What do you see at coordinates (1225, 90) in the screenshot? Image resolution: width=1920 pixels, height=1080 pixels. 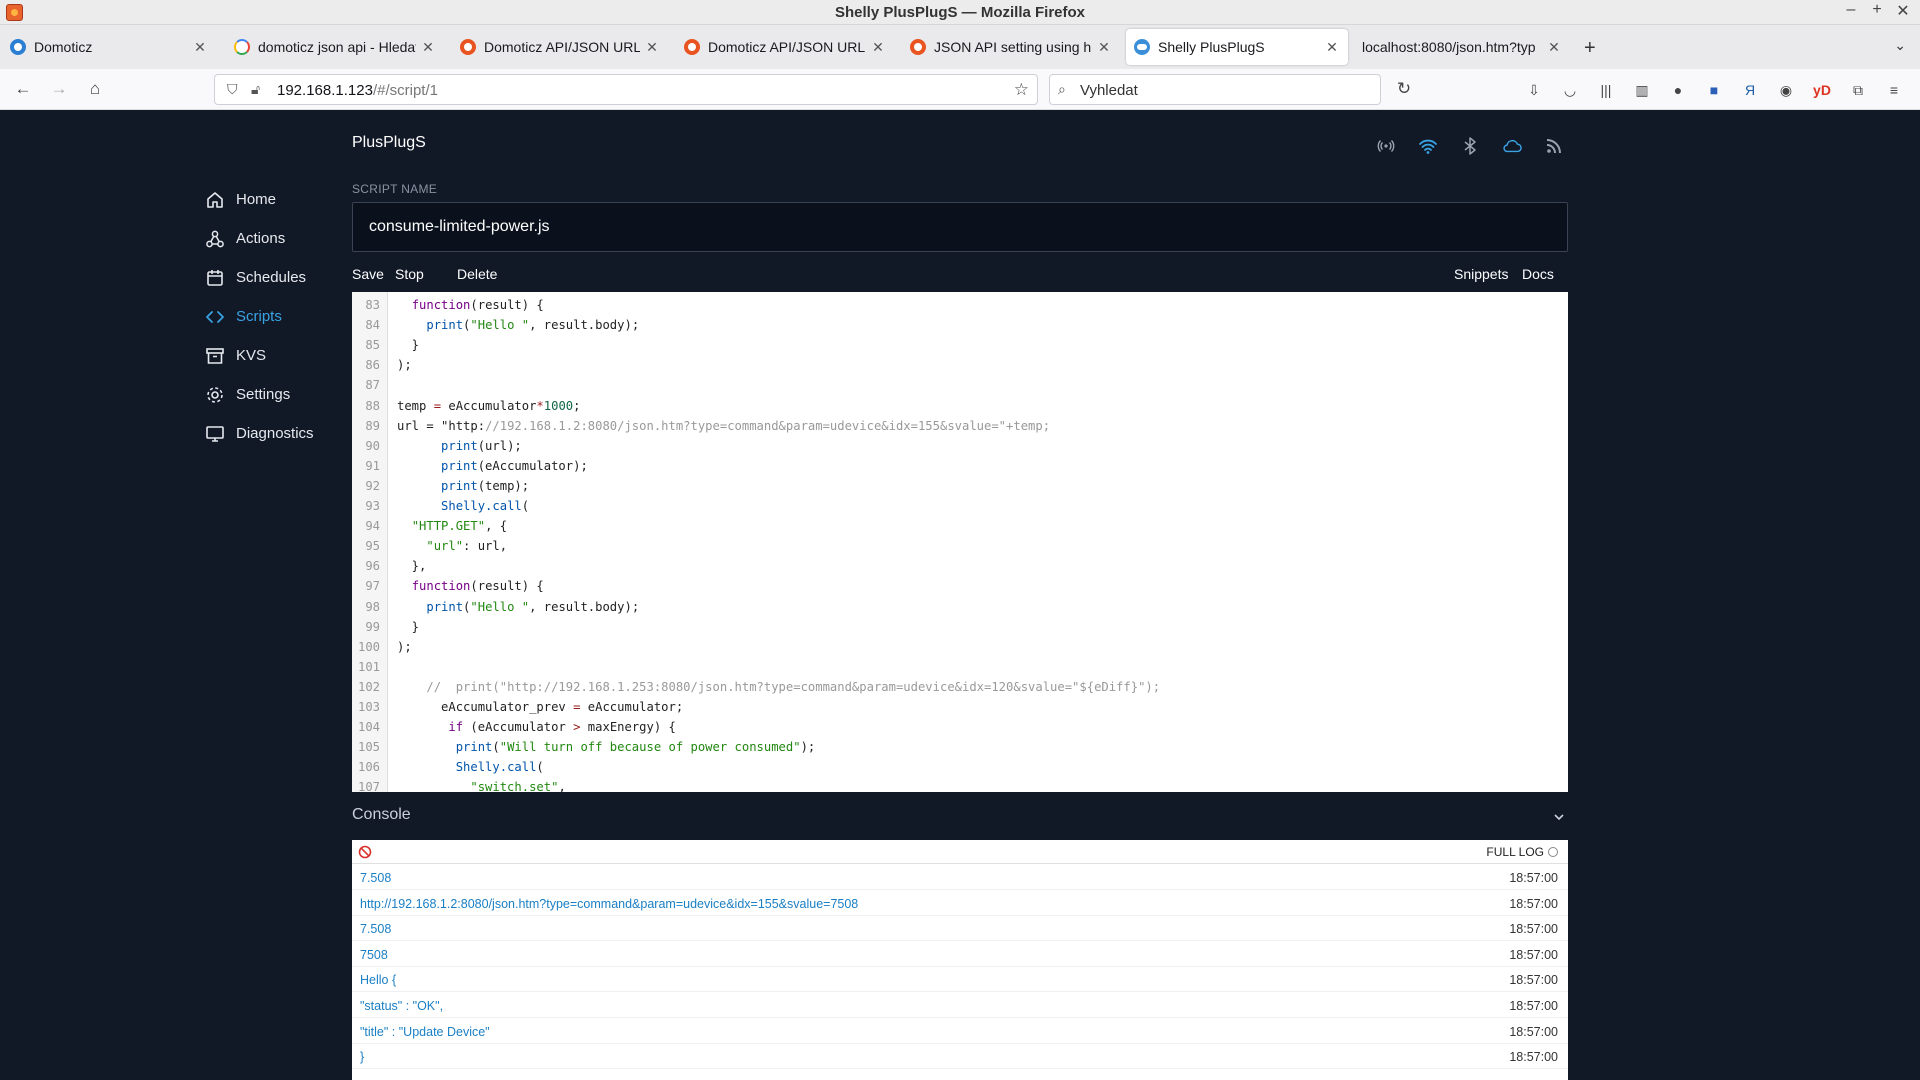 I see `search-input` at bounding box center [1225, 90].